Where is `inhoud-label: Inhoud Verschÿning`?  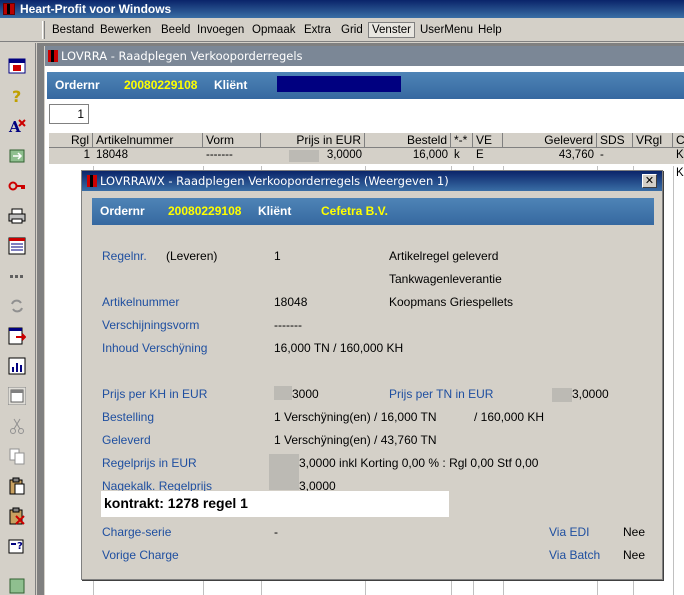
inhoud-label: Inhoud Verschÿning is located at coordinates (155, 348).